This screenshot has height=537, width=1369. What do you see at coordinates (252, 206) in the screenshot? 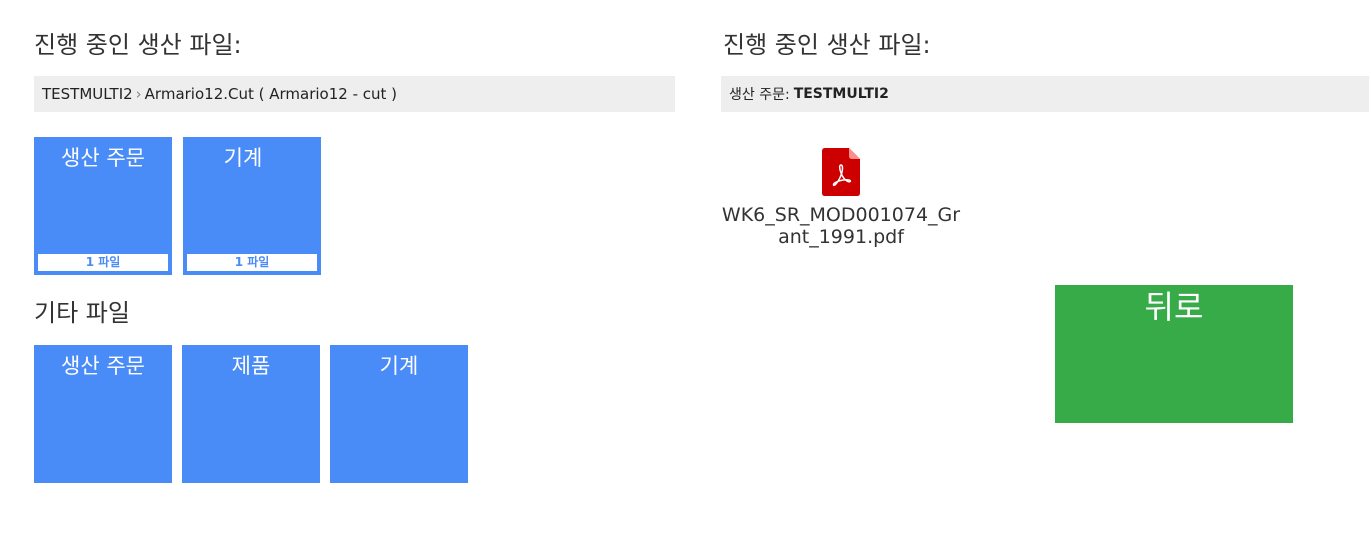
I see `tile-machine: 기계 1 파일` at bounding box center [252, 206].